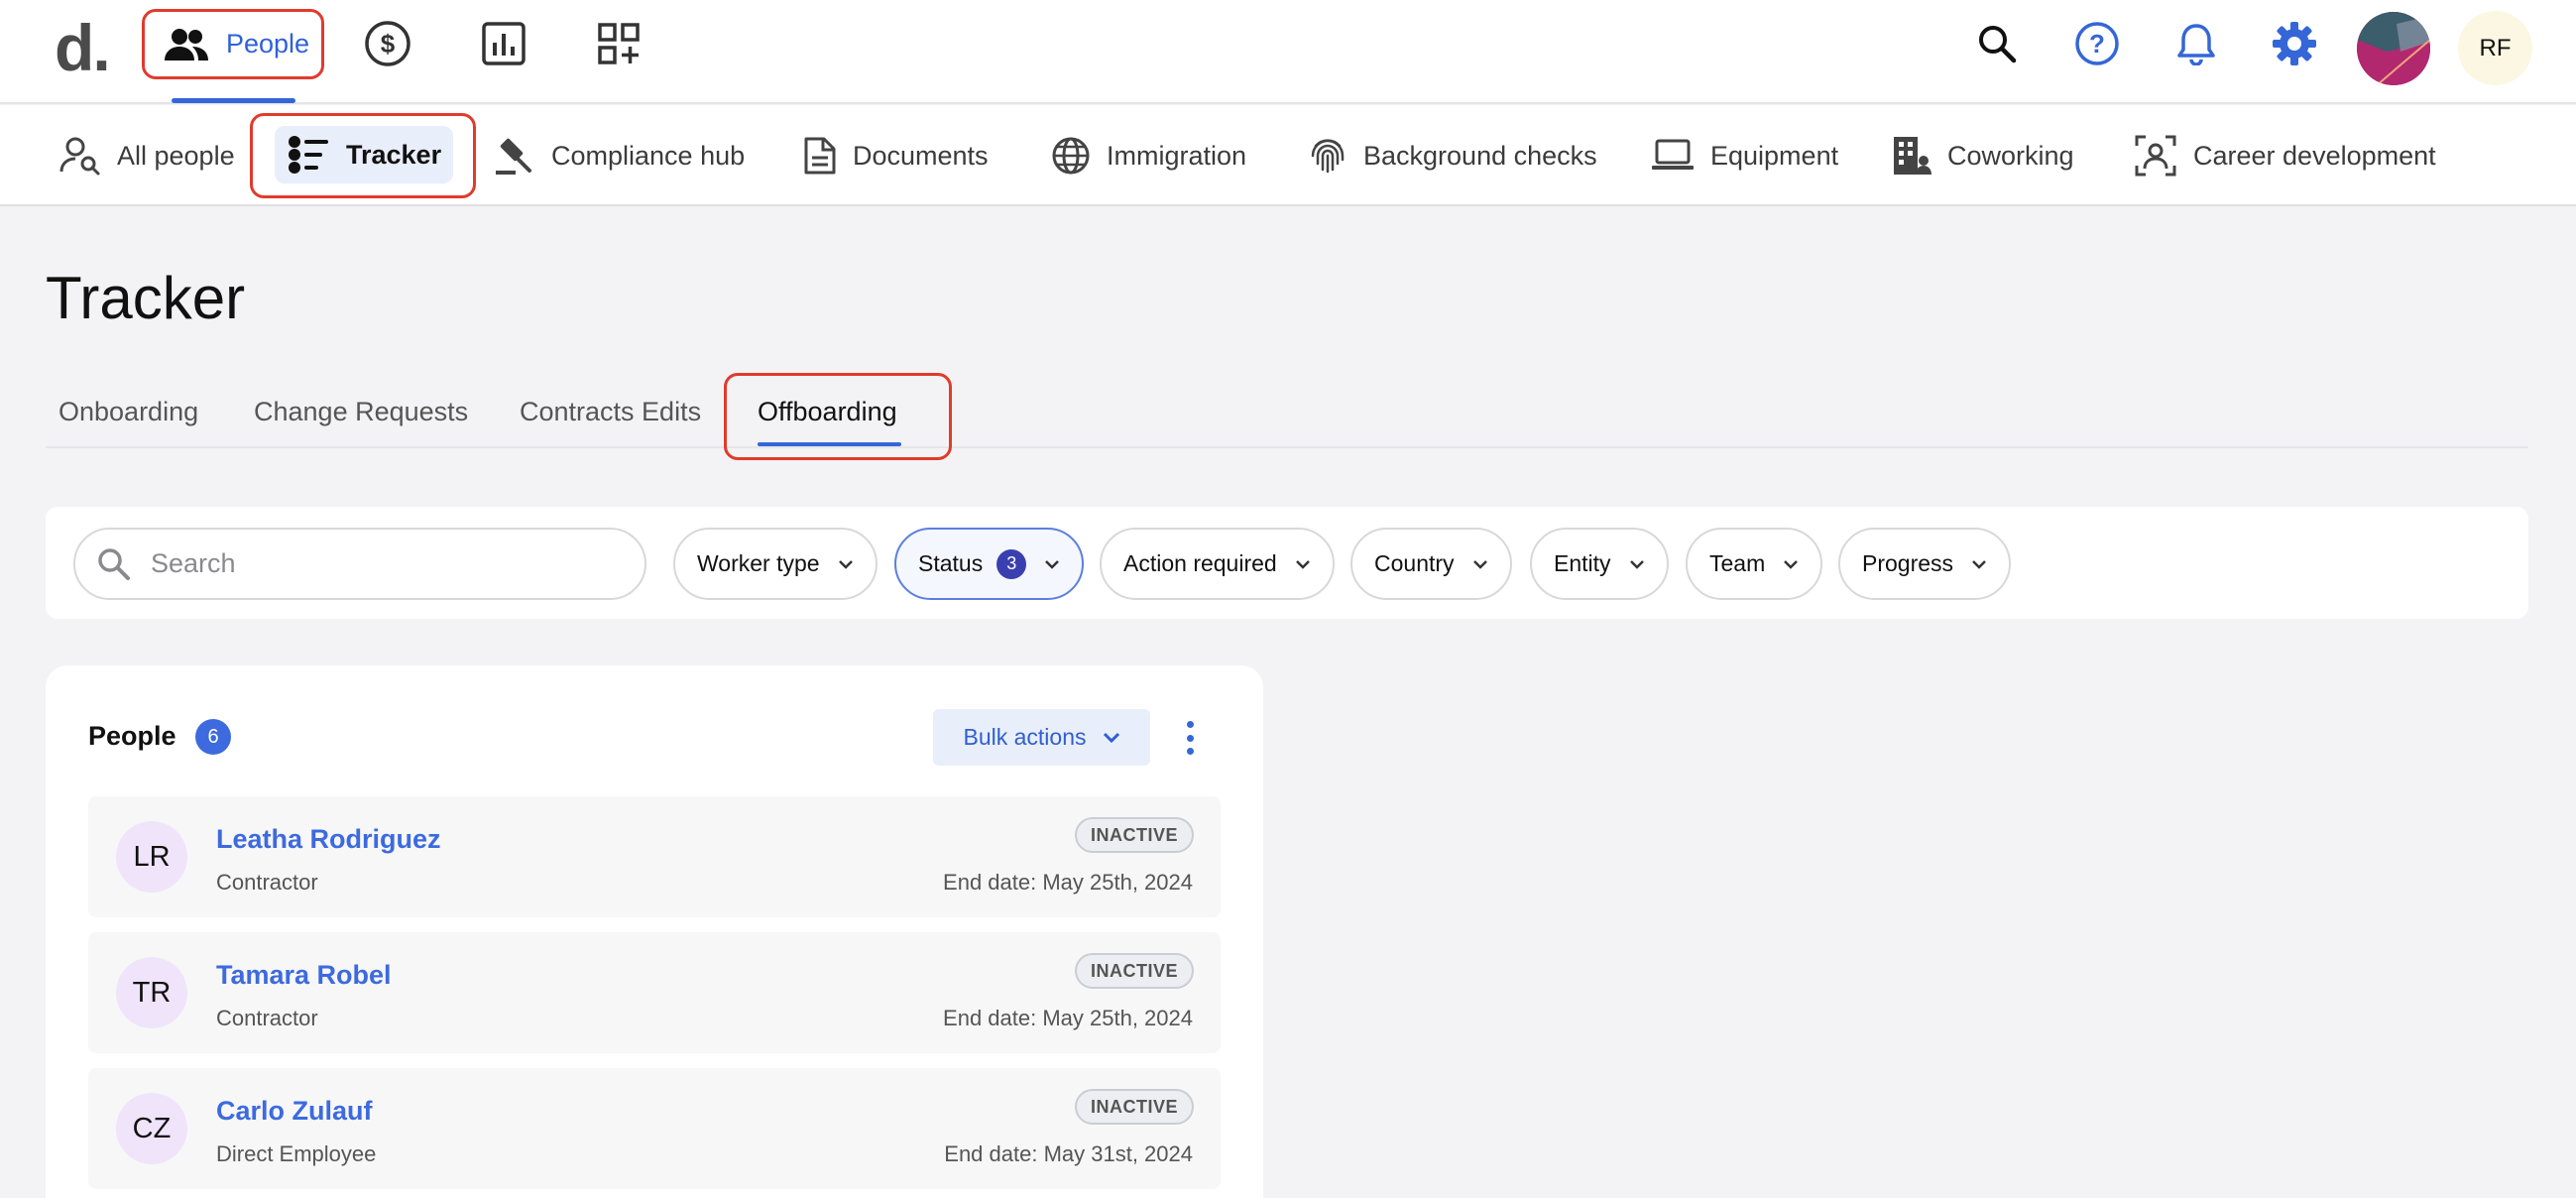 This screenshot has width=2576, height=1198. I want to click on person-role: Direct Employee, so click(296, 1153).